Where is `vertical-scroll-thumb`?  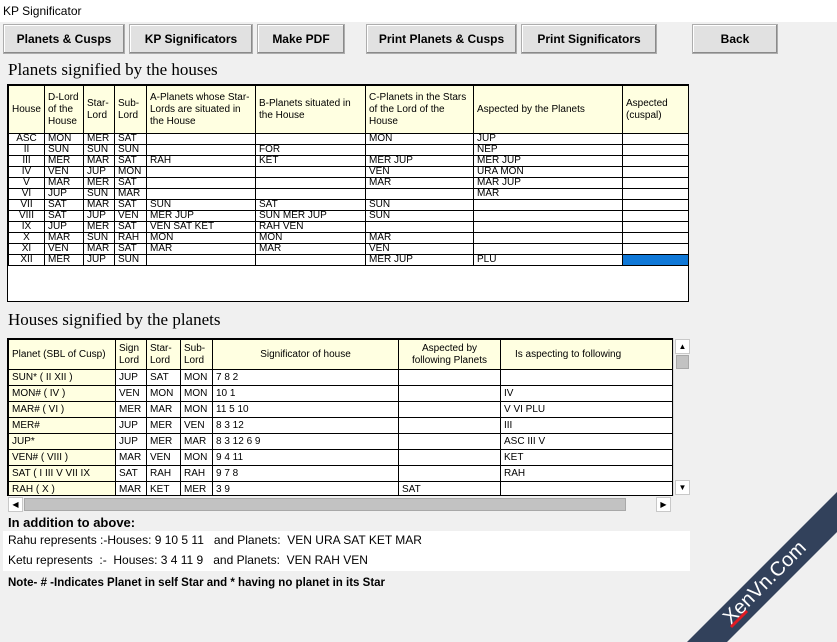 vertical-scroll-thumb is located at coordinates (682, 362).